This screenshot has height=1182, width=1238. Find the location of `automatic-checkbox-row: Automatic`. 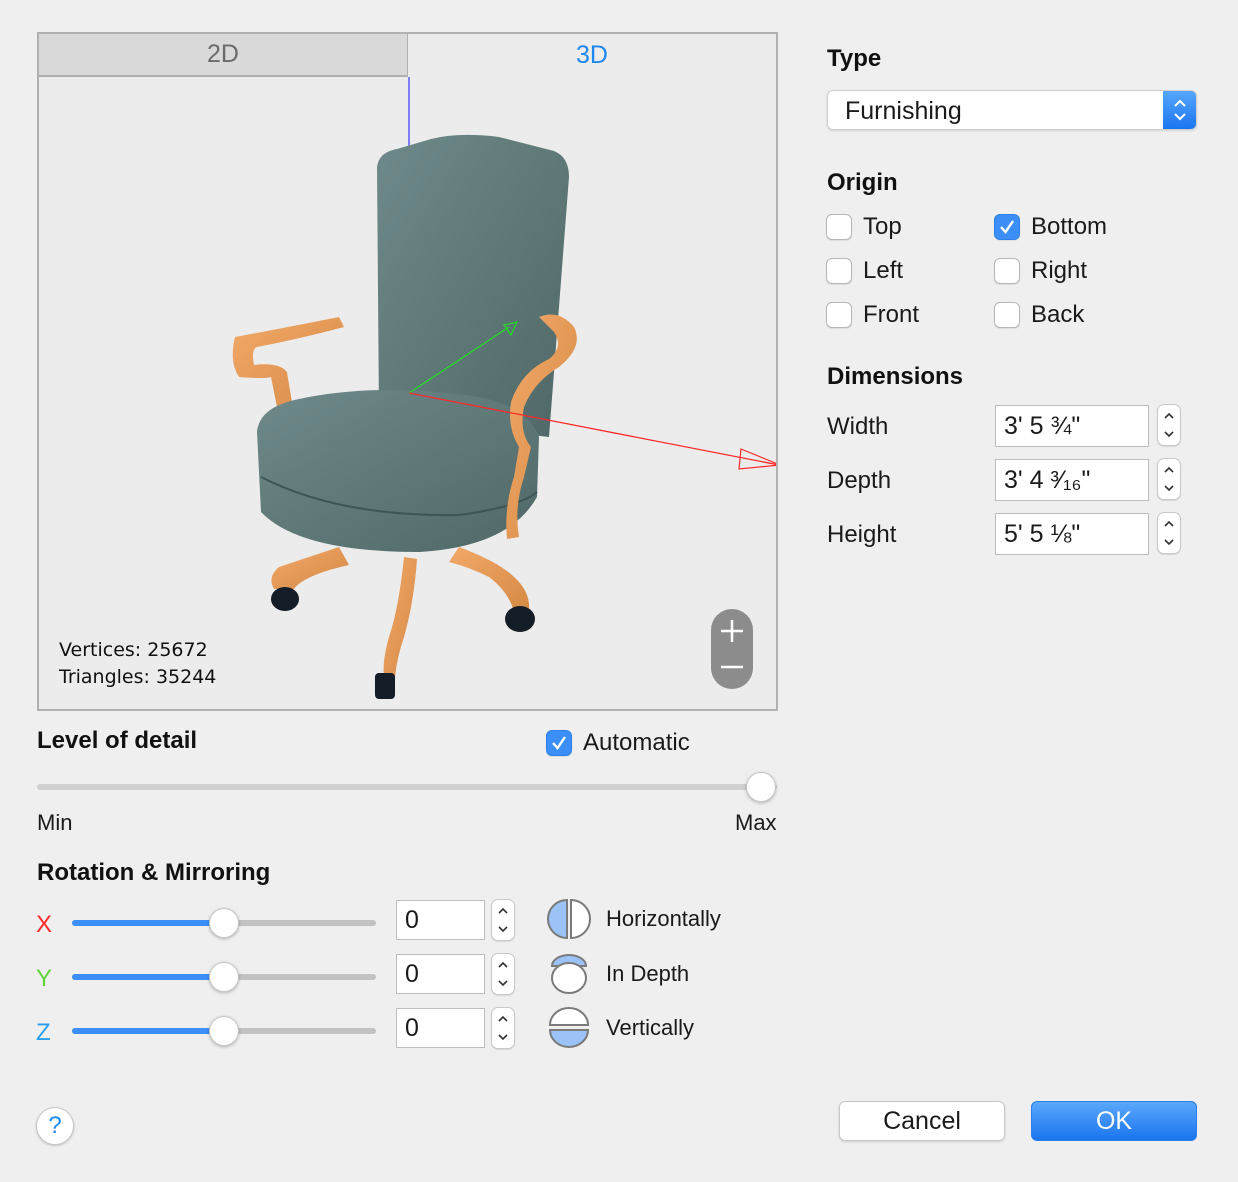

automatic-checkbox-row: Automatic is located at coordinates (618, 743).